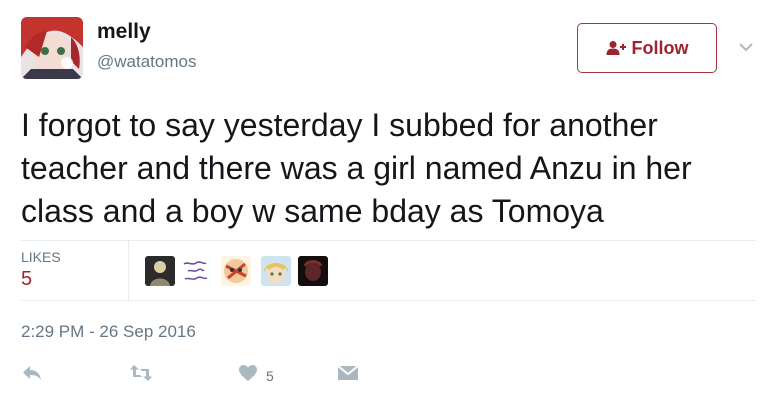 Image resolution: width=762 pixels, height=403 pixels. Describe the element at coordinates (124, 32) in the screenshot. I see `author-name: melly` at that location.